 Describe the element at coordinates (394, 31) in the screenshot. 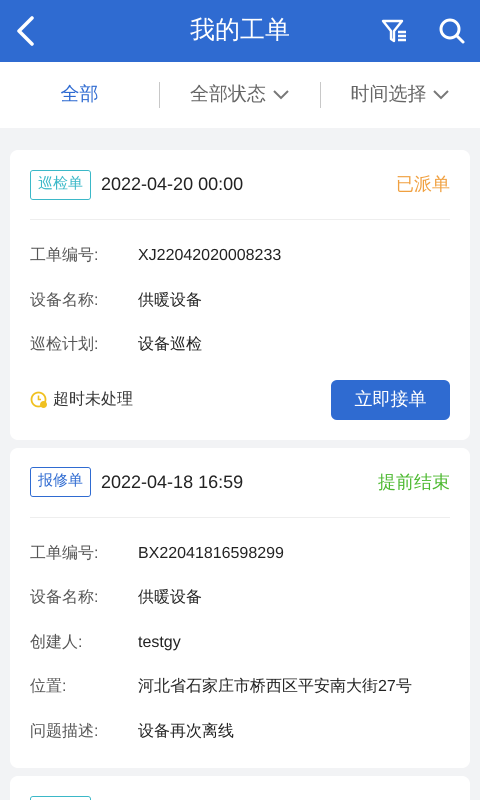

I see `filter-icon` at that location.